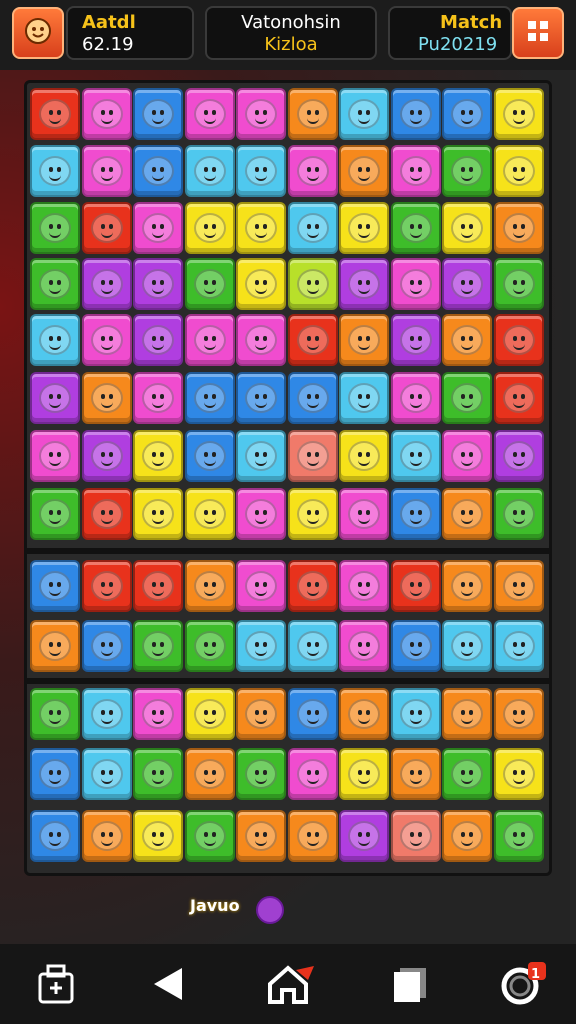  I want to click on notifications-button: 1, so click(522, 986).